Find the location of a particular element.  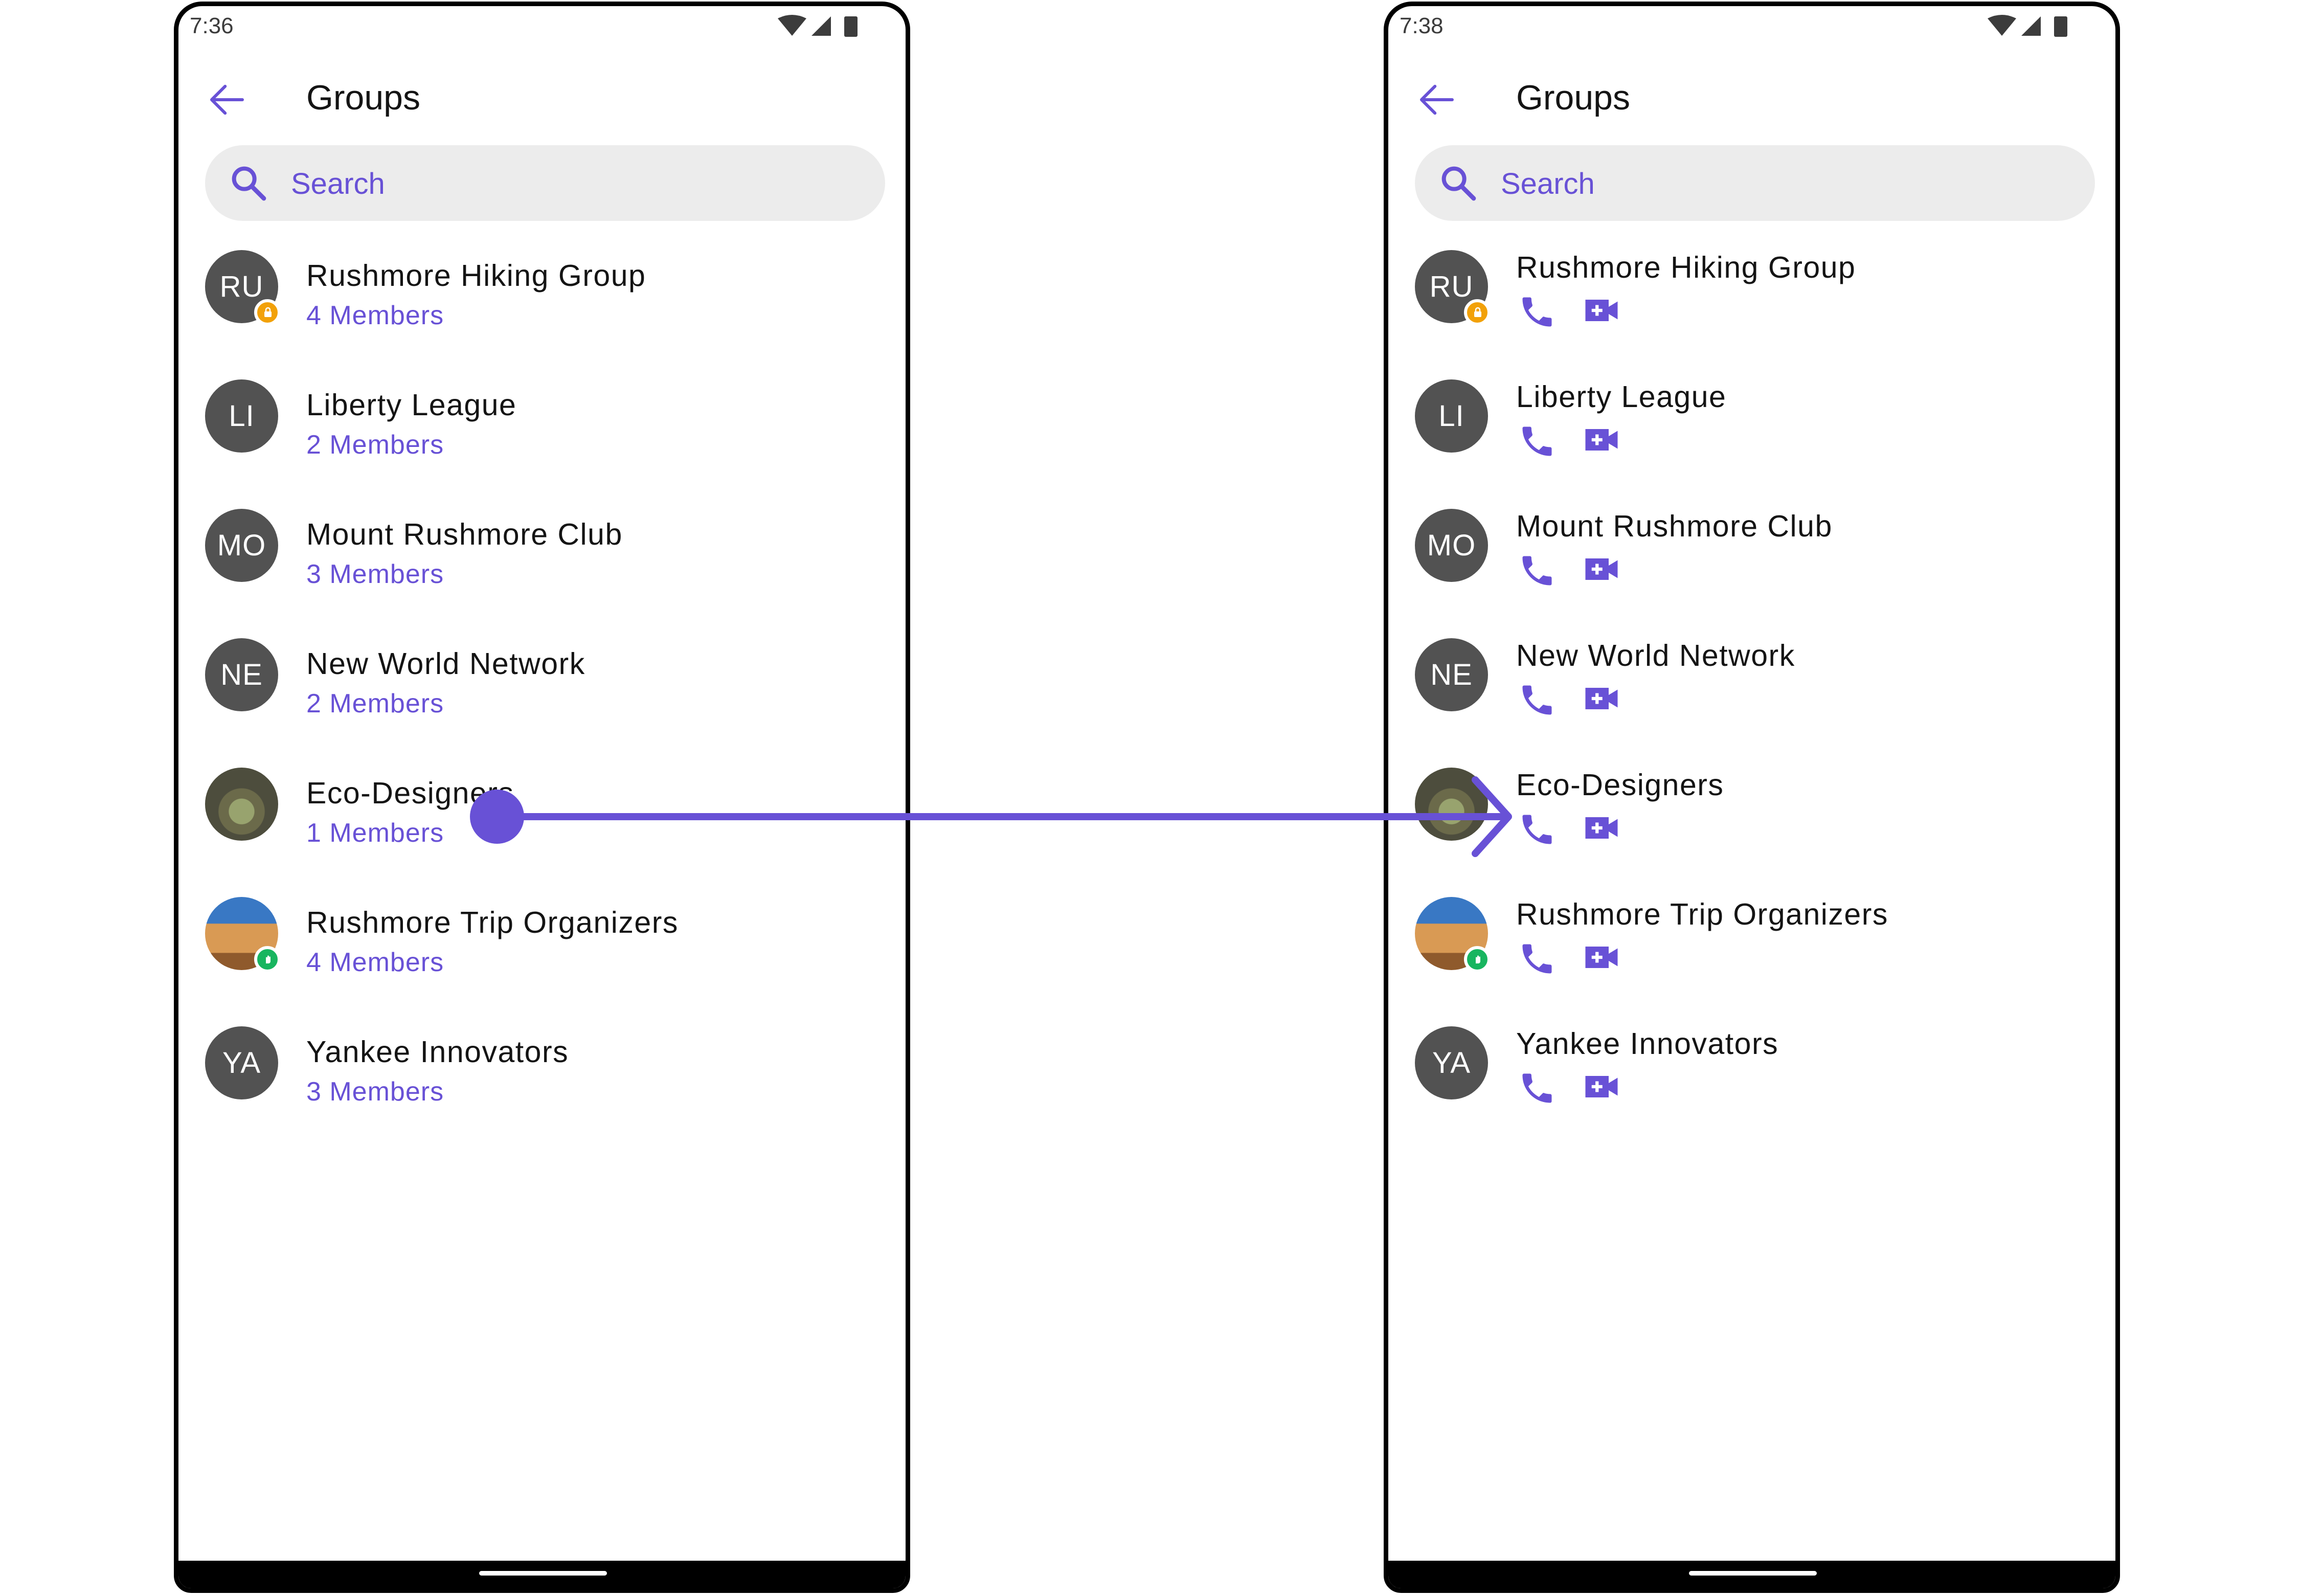

status-time: 7:38 is located at coordinates (1422, 26).